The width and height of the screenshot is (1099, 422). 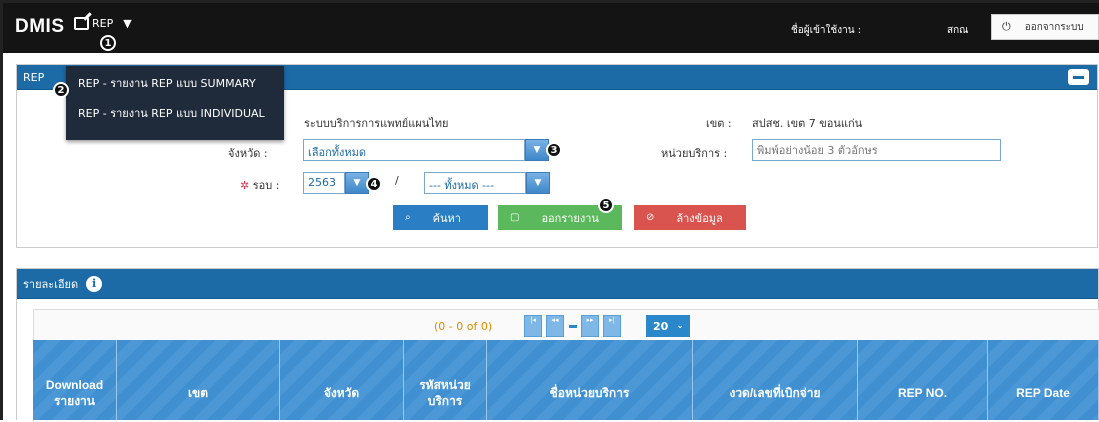 I want to click on rep-menu-toggle: REP ▼, so click(x=103, y=23).